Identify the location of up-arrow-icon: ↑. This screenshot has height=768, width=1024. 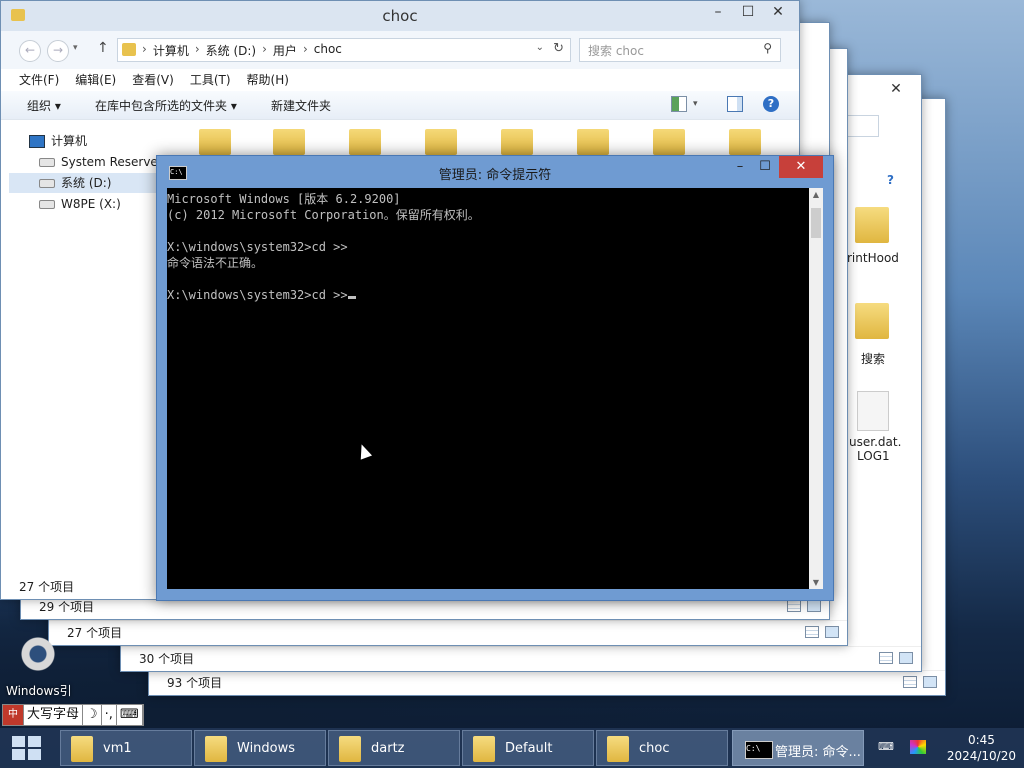
(103, 48).